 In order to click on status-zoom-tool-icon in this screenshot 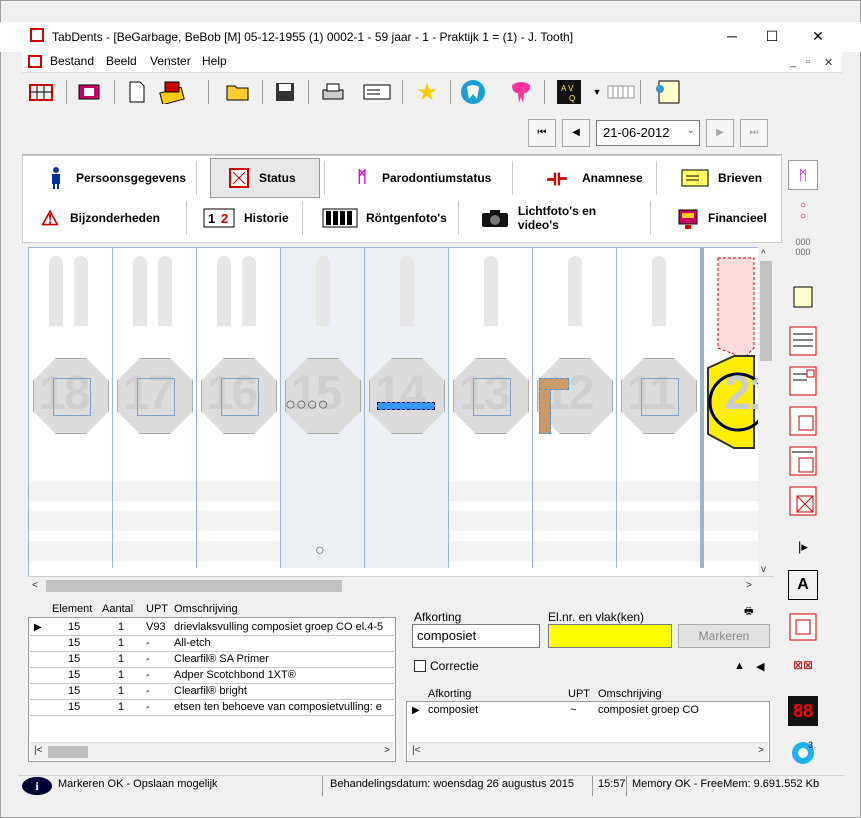, I will do `click(803, 627)`.